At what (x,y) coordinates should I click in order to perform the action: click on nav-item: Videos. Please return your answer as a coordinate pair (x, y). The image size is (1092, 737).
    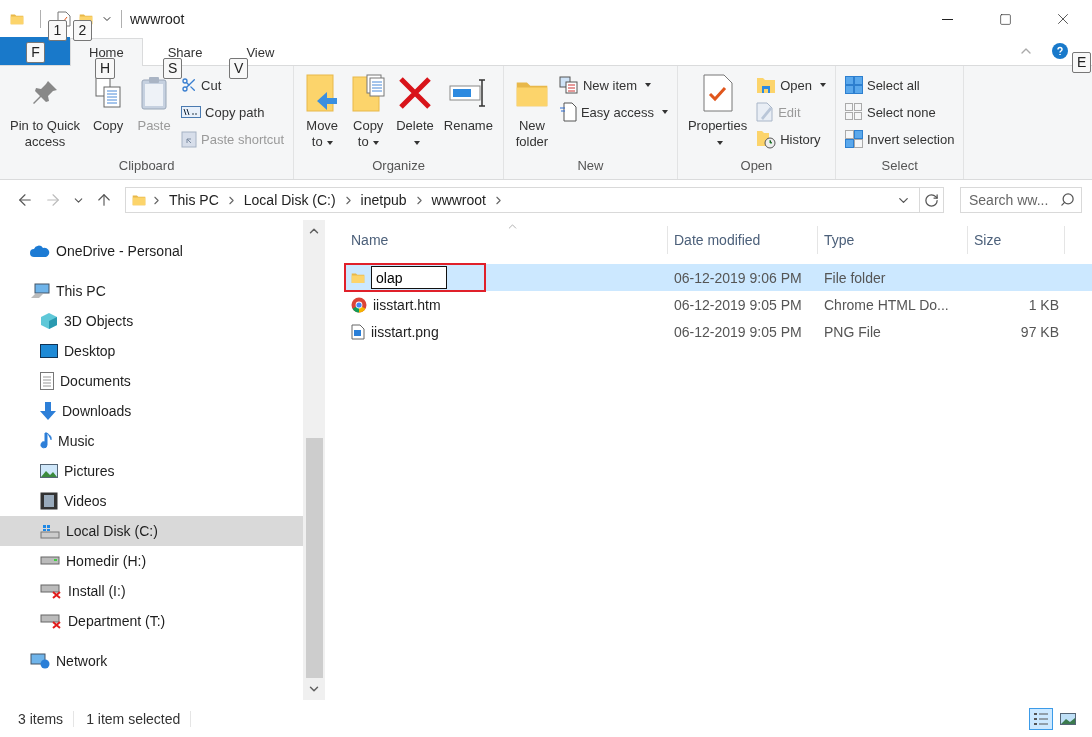
    Looking at the image, I should click on (151, 501).